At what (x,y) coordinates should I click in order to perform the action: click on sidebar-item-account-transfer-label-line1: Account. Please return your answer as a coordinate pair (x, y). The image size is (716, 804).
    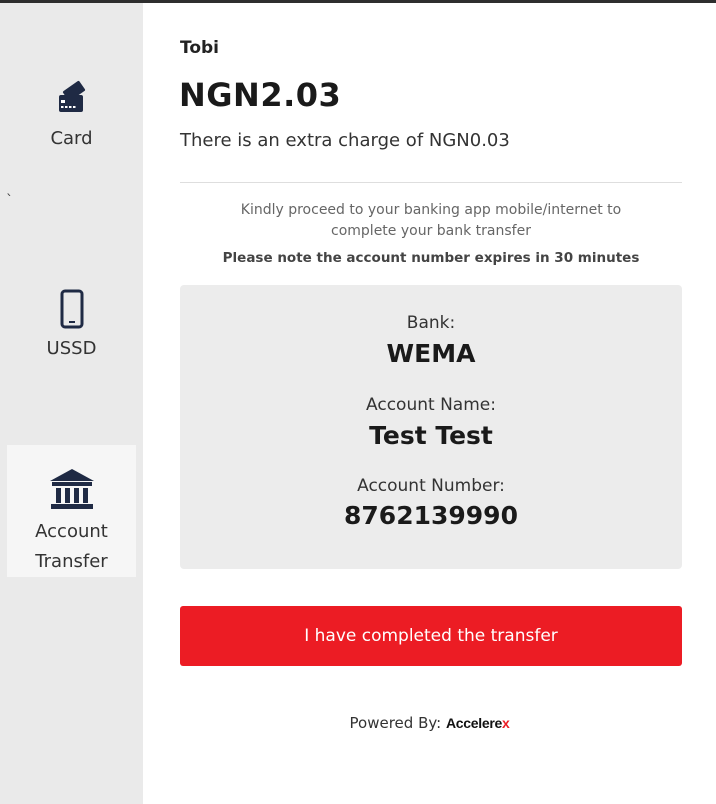
    Looking at the image, I should click on (71, 531).